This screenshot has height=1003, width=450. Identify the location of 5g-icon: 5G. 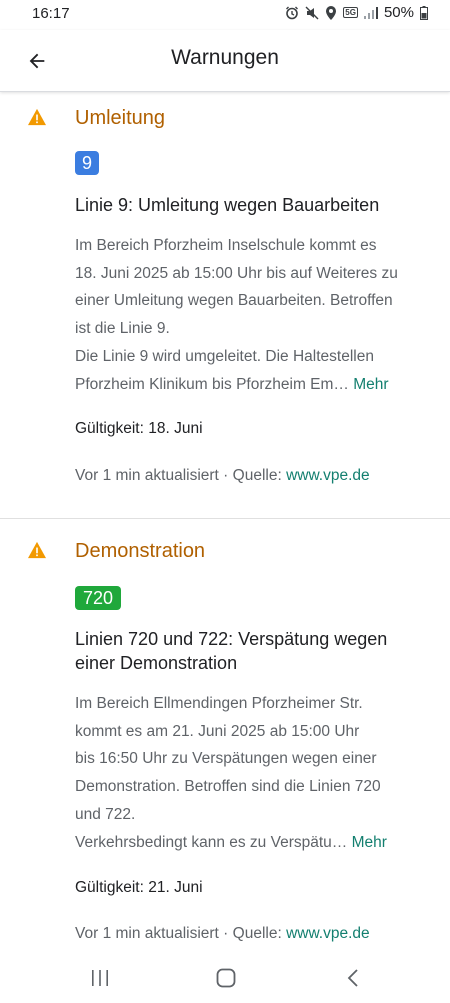
(350, 12).